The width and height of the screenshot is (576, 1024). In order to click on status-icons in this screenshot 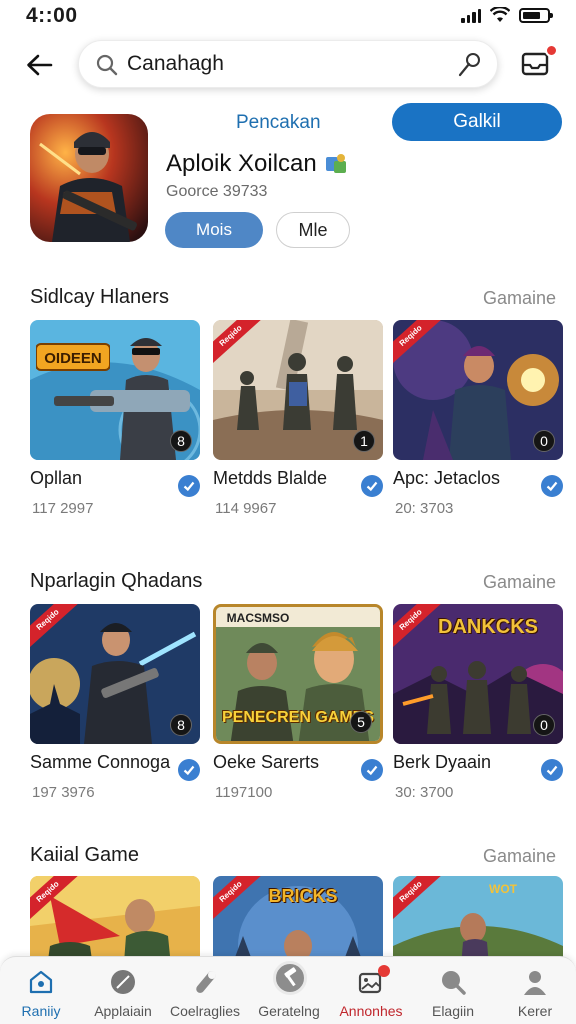, I will do `click(507, 15)`.